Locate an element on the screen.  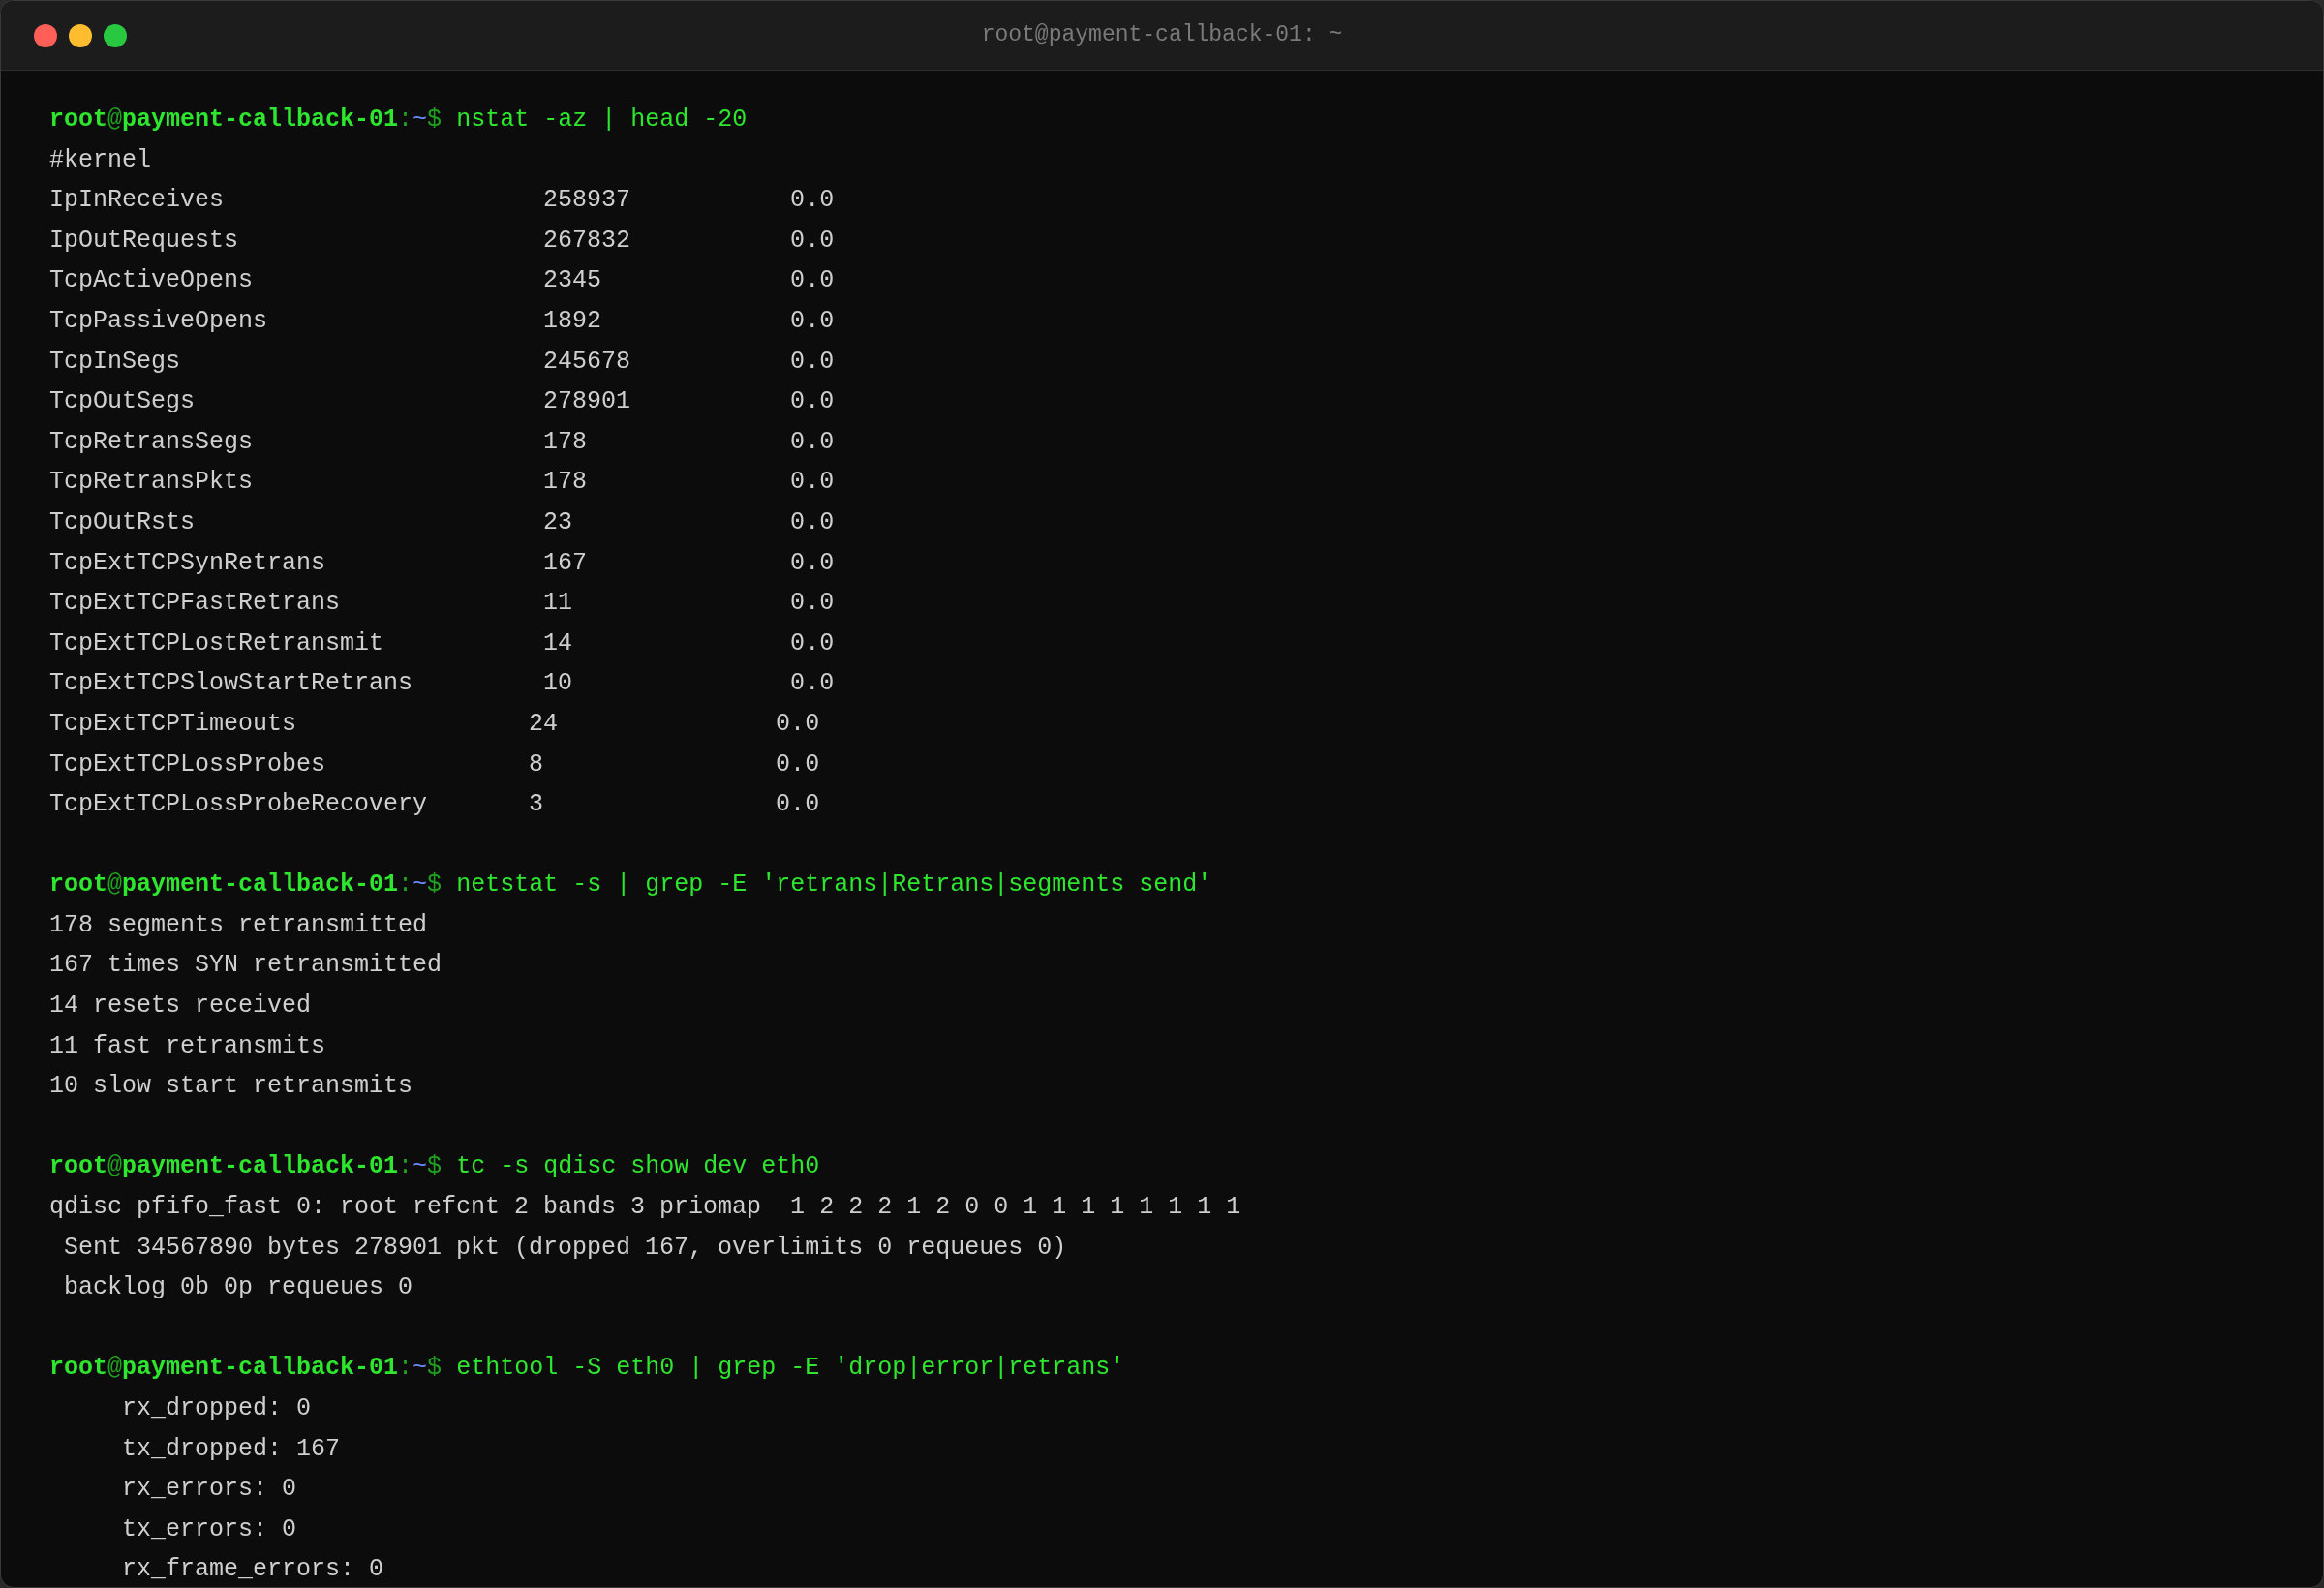
output-line: TcpRetransSegs 178 0.0 is located at coordinates (442, 442).